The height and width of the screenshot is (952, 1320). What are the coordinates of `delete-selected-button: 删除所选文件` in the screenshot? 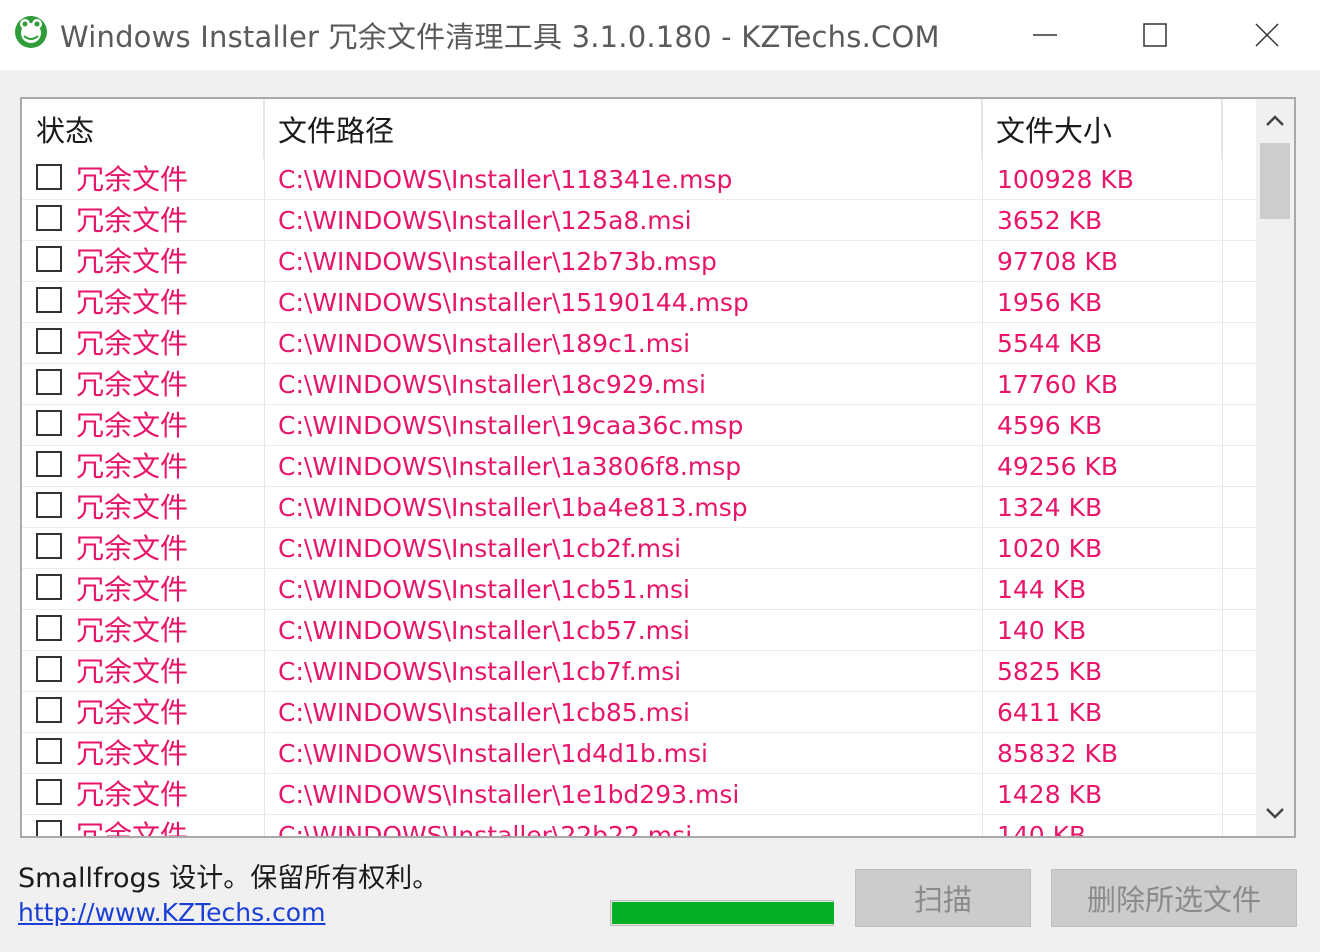 It's located at (1174, 898).